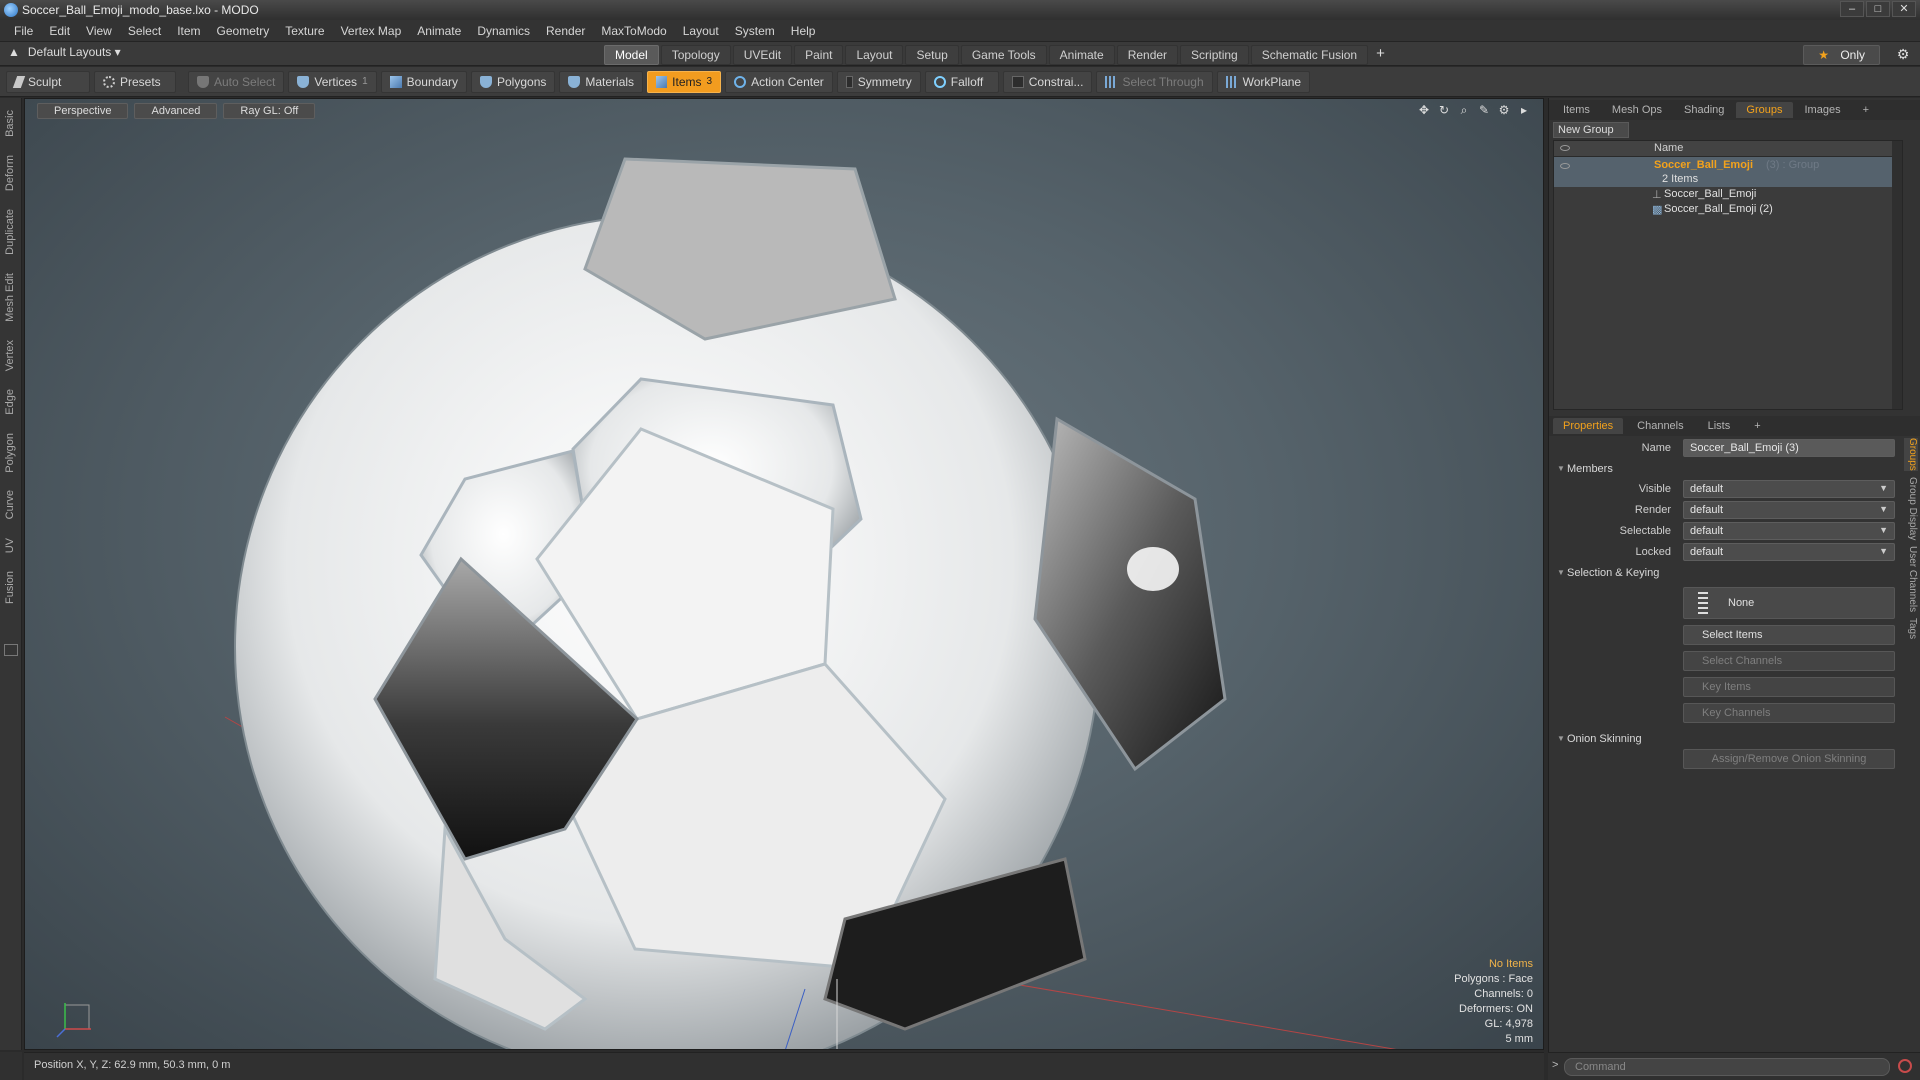 The height and width of the screenshot is (1080, 1920). Describe the element at coordinates (762, 55) in the screenshot. I see `tab-uvedit: UVEdit` at that location.